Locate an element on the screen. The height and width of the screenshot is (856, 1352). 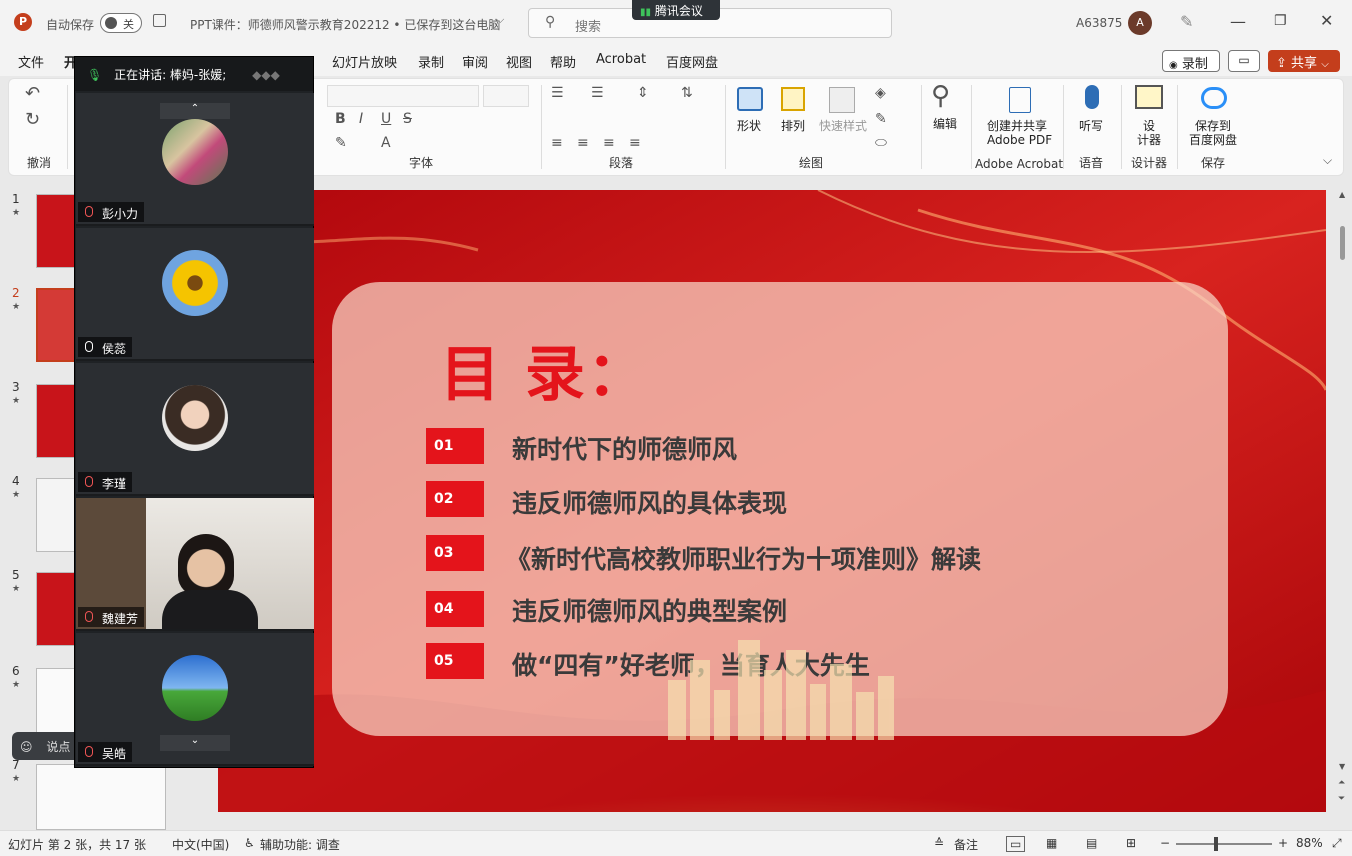
notes-button: 备注 is located at coordinates (966, 844).